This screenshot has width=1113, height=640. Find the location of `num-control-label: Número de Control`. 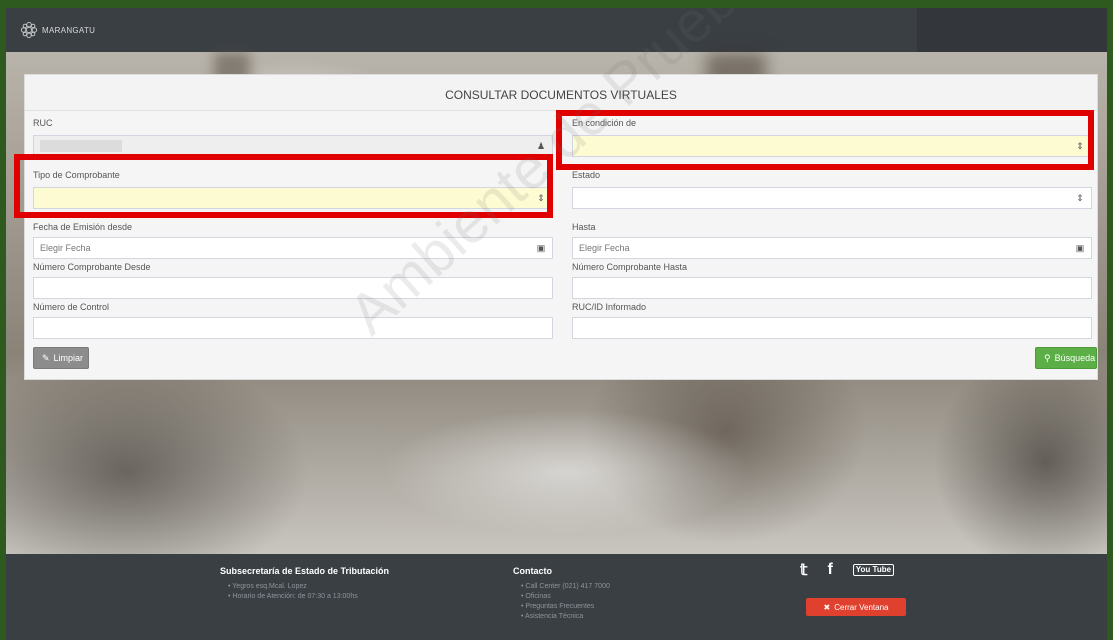

num-control-label: Número de Control is located at coordinates (71, 307).